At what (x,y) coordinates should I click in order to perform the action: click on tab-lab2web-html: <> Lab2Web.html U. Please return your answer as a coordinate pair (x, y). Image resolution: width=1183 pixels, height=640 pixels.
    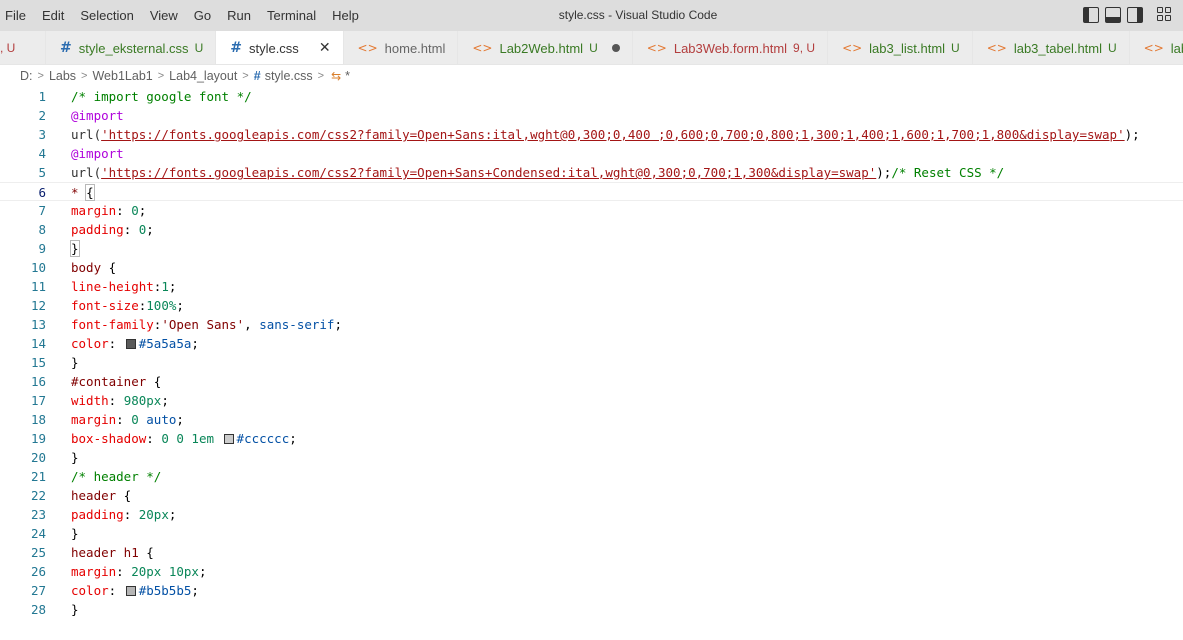
    Looking at the image, I should click on (545, 47).